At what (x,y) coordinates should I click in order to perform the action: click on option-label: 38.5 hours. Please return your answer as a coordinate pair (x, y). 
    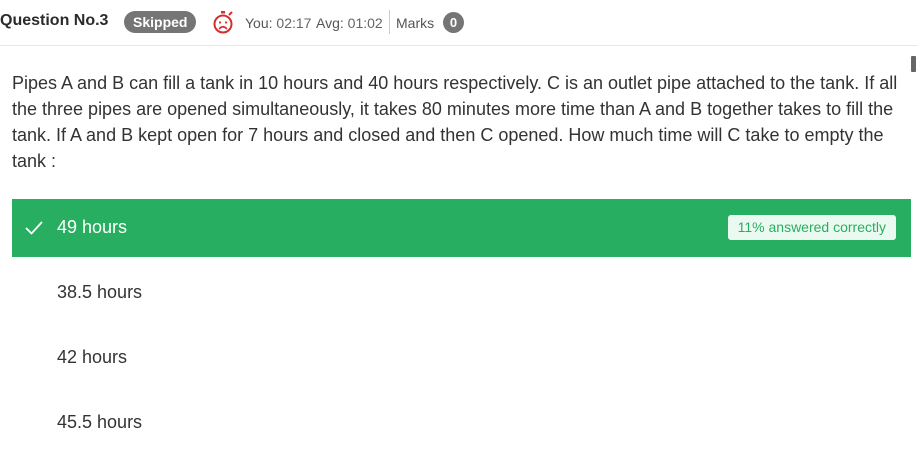
    Looking at the image, I should click on (100, 292).